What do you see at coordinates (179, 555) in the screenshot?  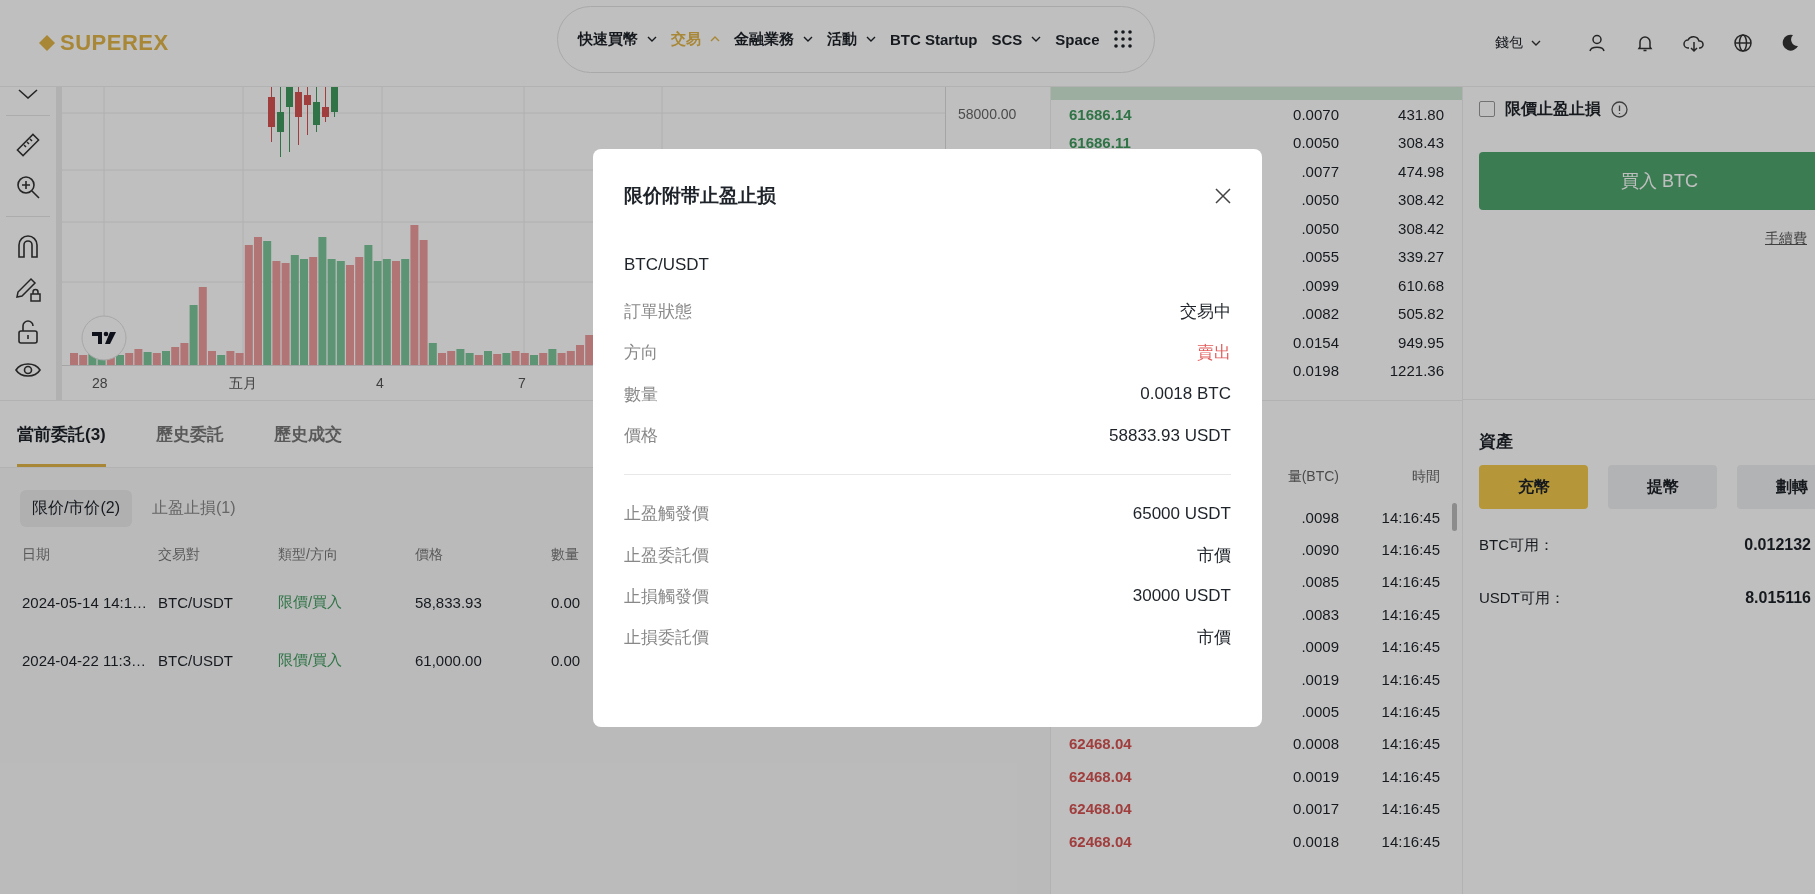 I see `column-header: 交易對` at bounding box center [179, 555].